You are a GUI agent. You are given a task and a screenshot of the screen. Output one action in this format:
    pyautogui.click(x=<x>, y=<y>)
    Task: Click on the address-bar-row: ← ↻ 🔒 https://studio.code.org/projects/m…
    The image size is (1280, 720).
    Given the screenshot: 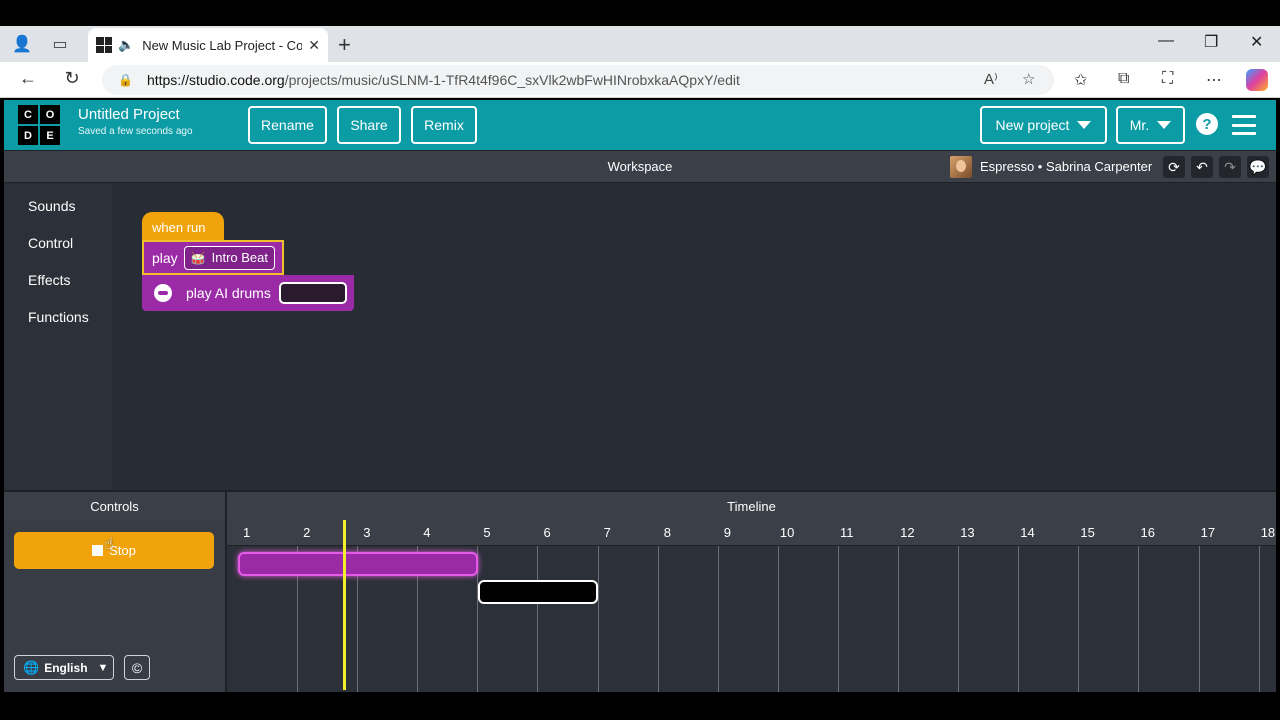 What is the action you would take?
    pyautogui.click(x=640, y=80)
    